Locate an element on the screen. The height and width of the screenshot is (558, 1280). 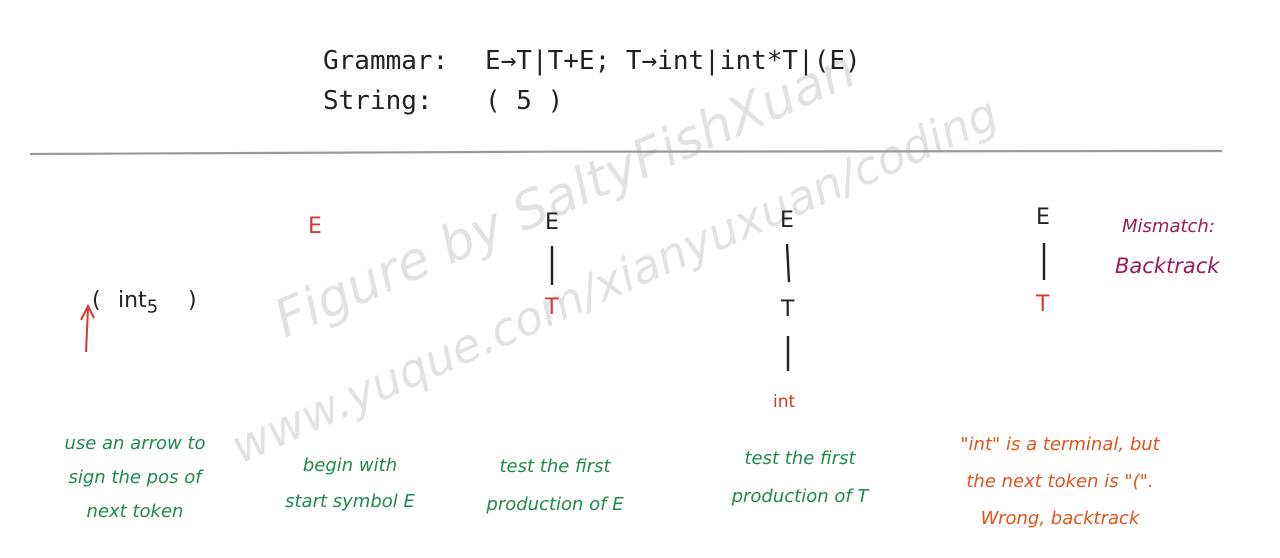
input-close-paren: ) is located at coordinates (192, 300).